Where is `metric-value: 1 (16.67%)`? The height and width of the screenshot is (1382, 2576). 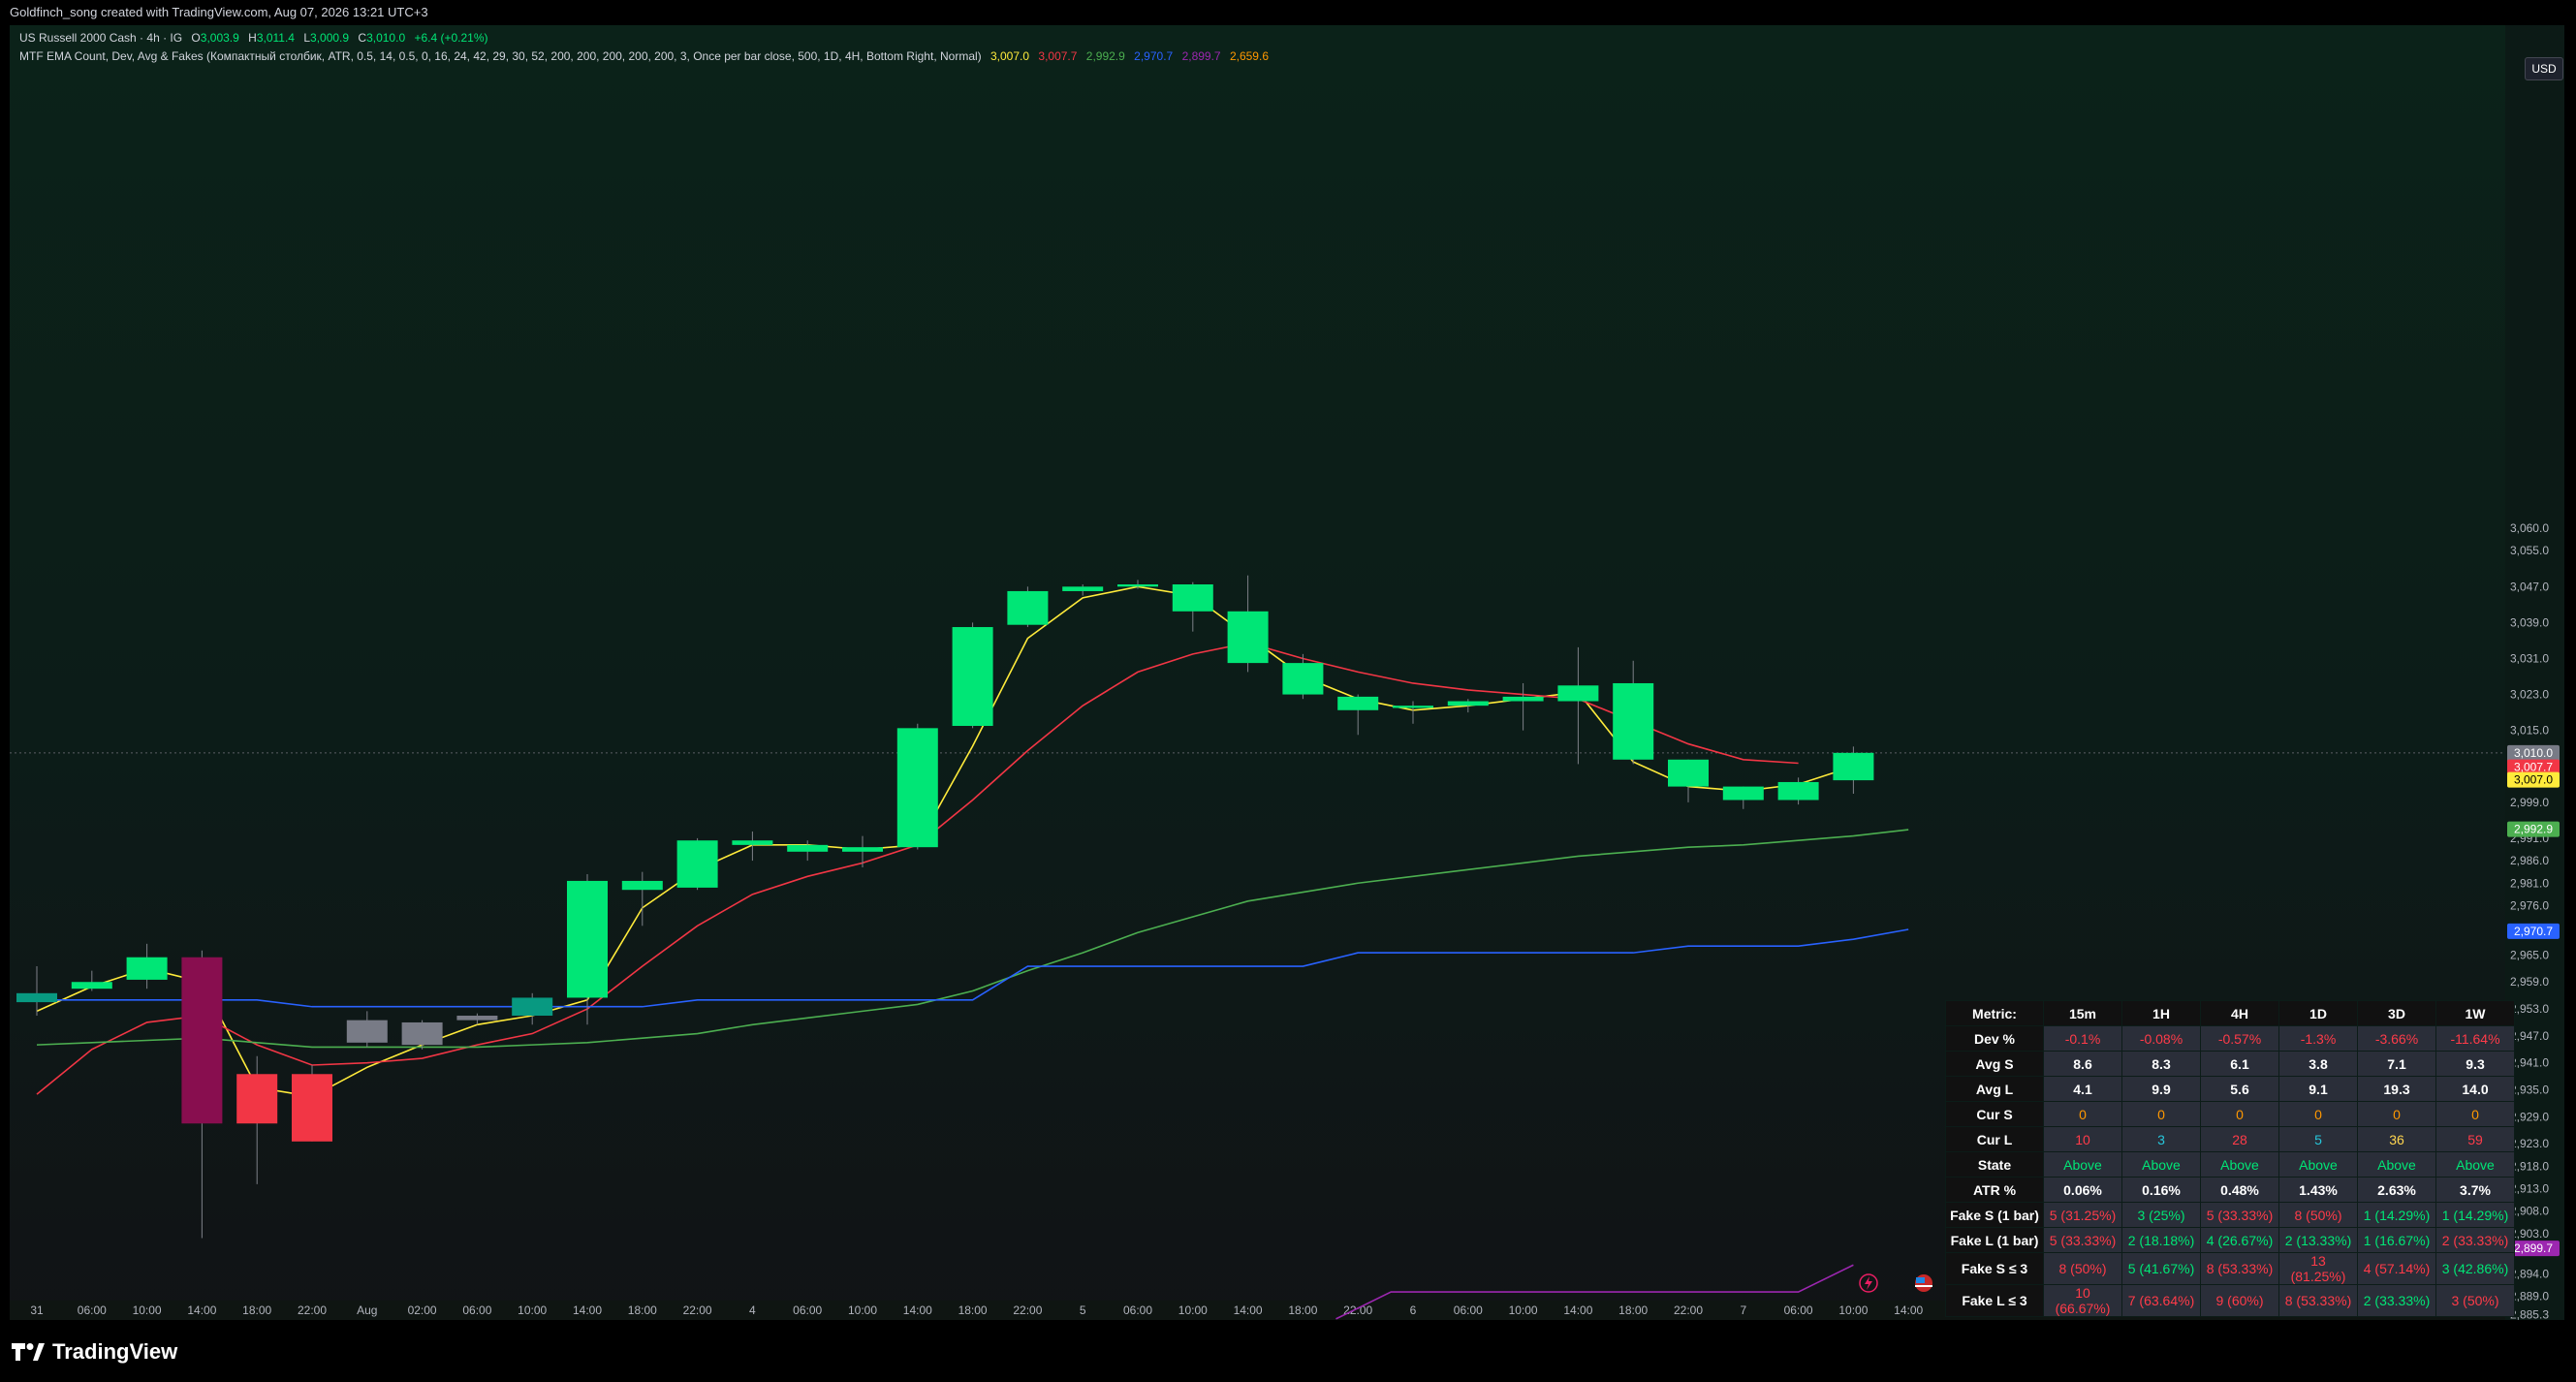 metric-value: 1 (16.67%) is located at coordinates (2396, 1240).